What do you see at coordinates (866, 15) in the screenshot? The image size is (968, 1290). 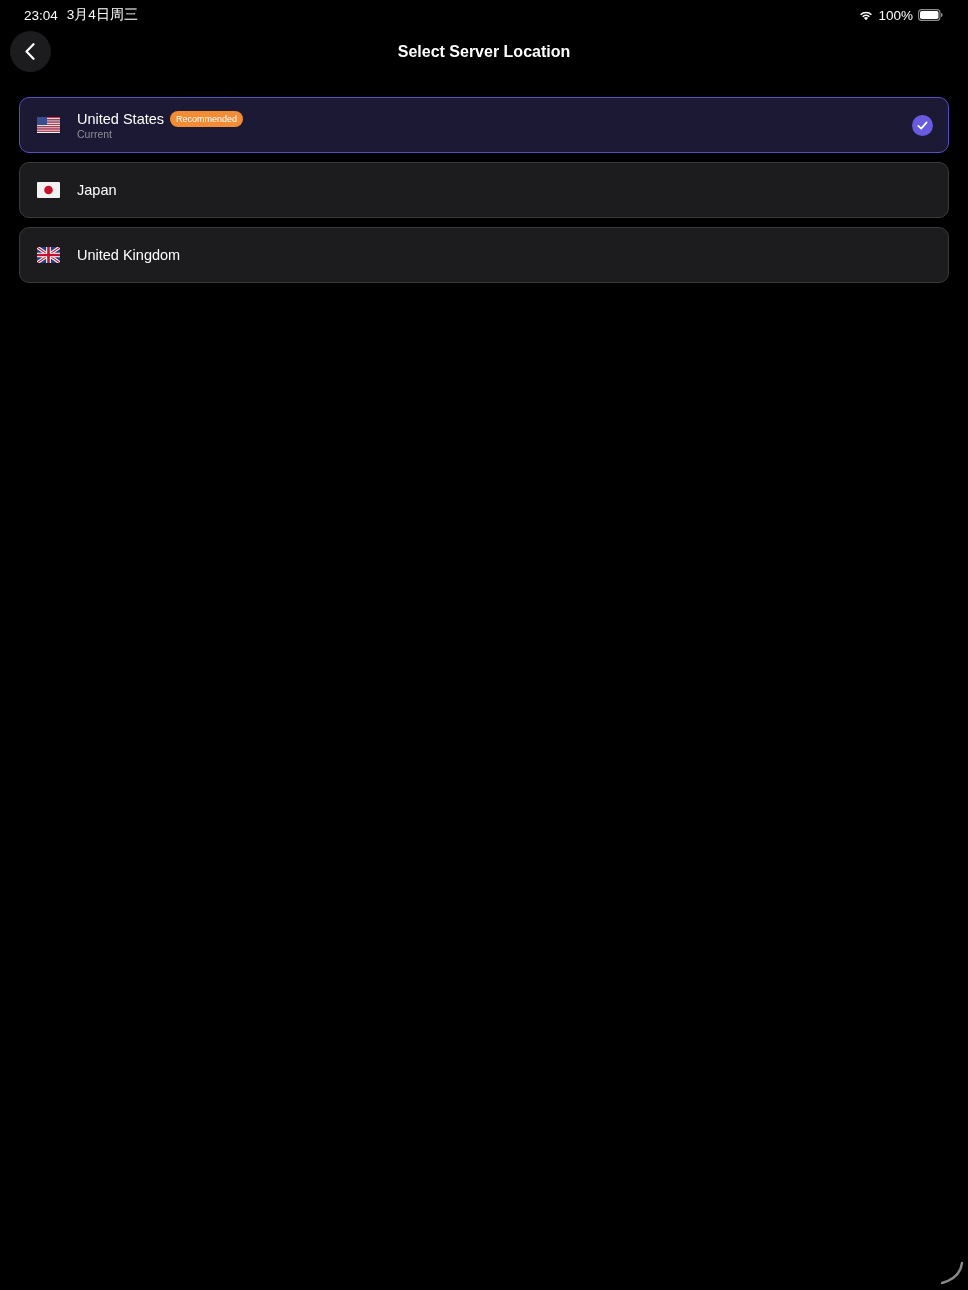 I see `wifi-icon` at bounding box center [866, 15].